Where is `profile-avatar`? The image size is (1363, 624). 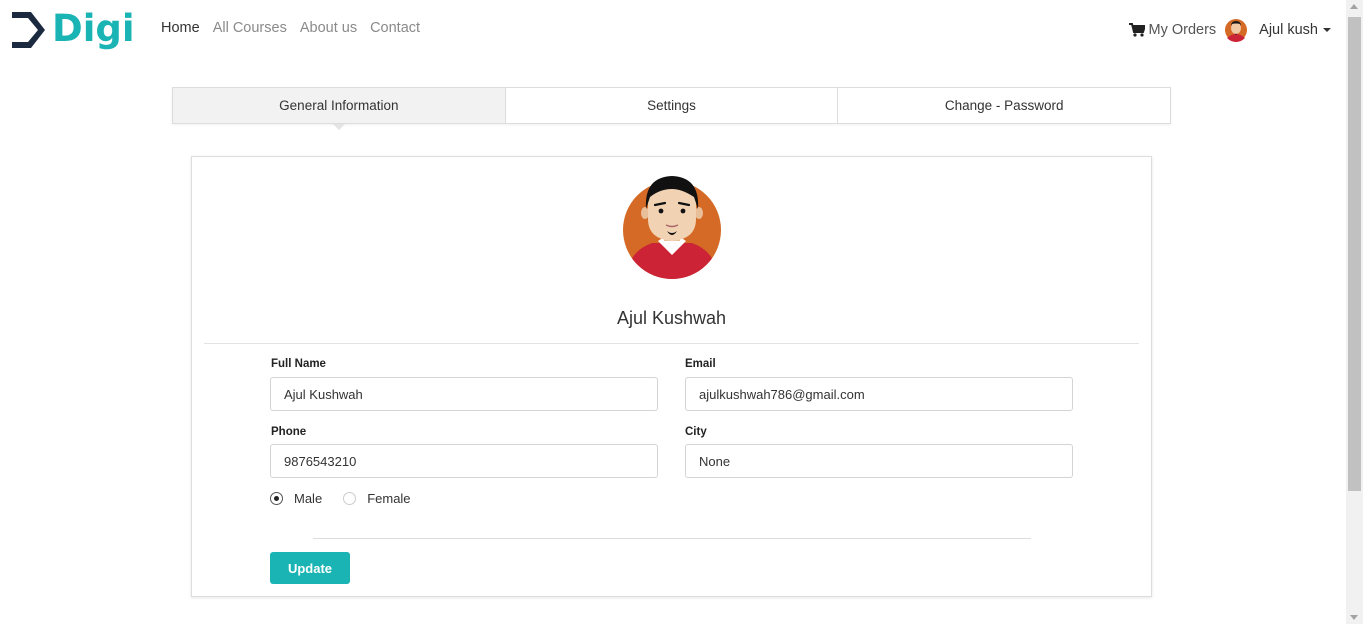 profile-avatar is located at coordinates (672, 227).